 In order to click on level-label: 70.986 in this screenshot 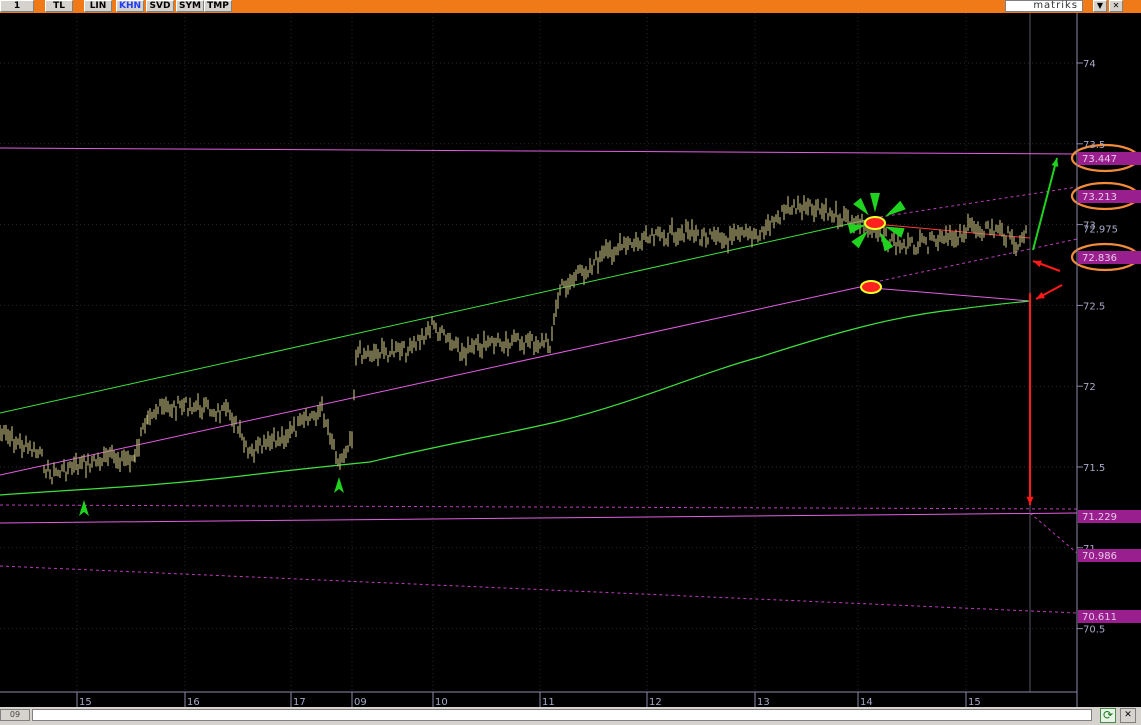, I will do `click(1099, 556)`.